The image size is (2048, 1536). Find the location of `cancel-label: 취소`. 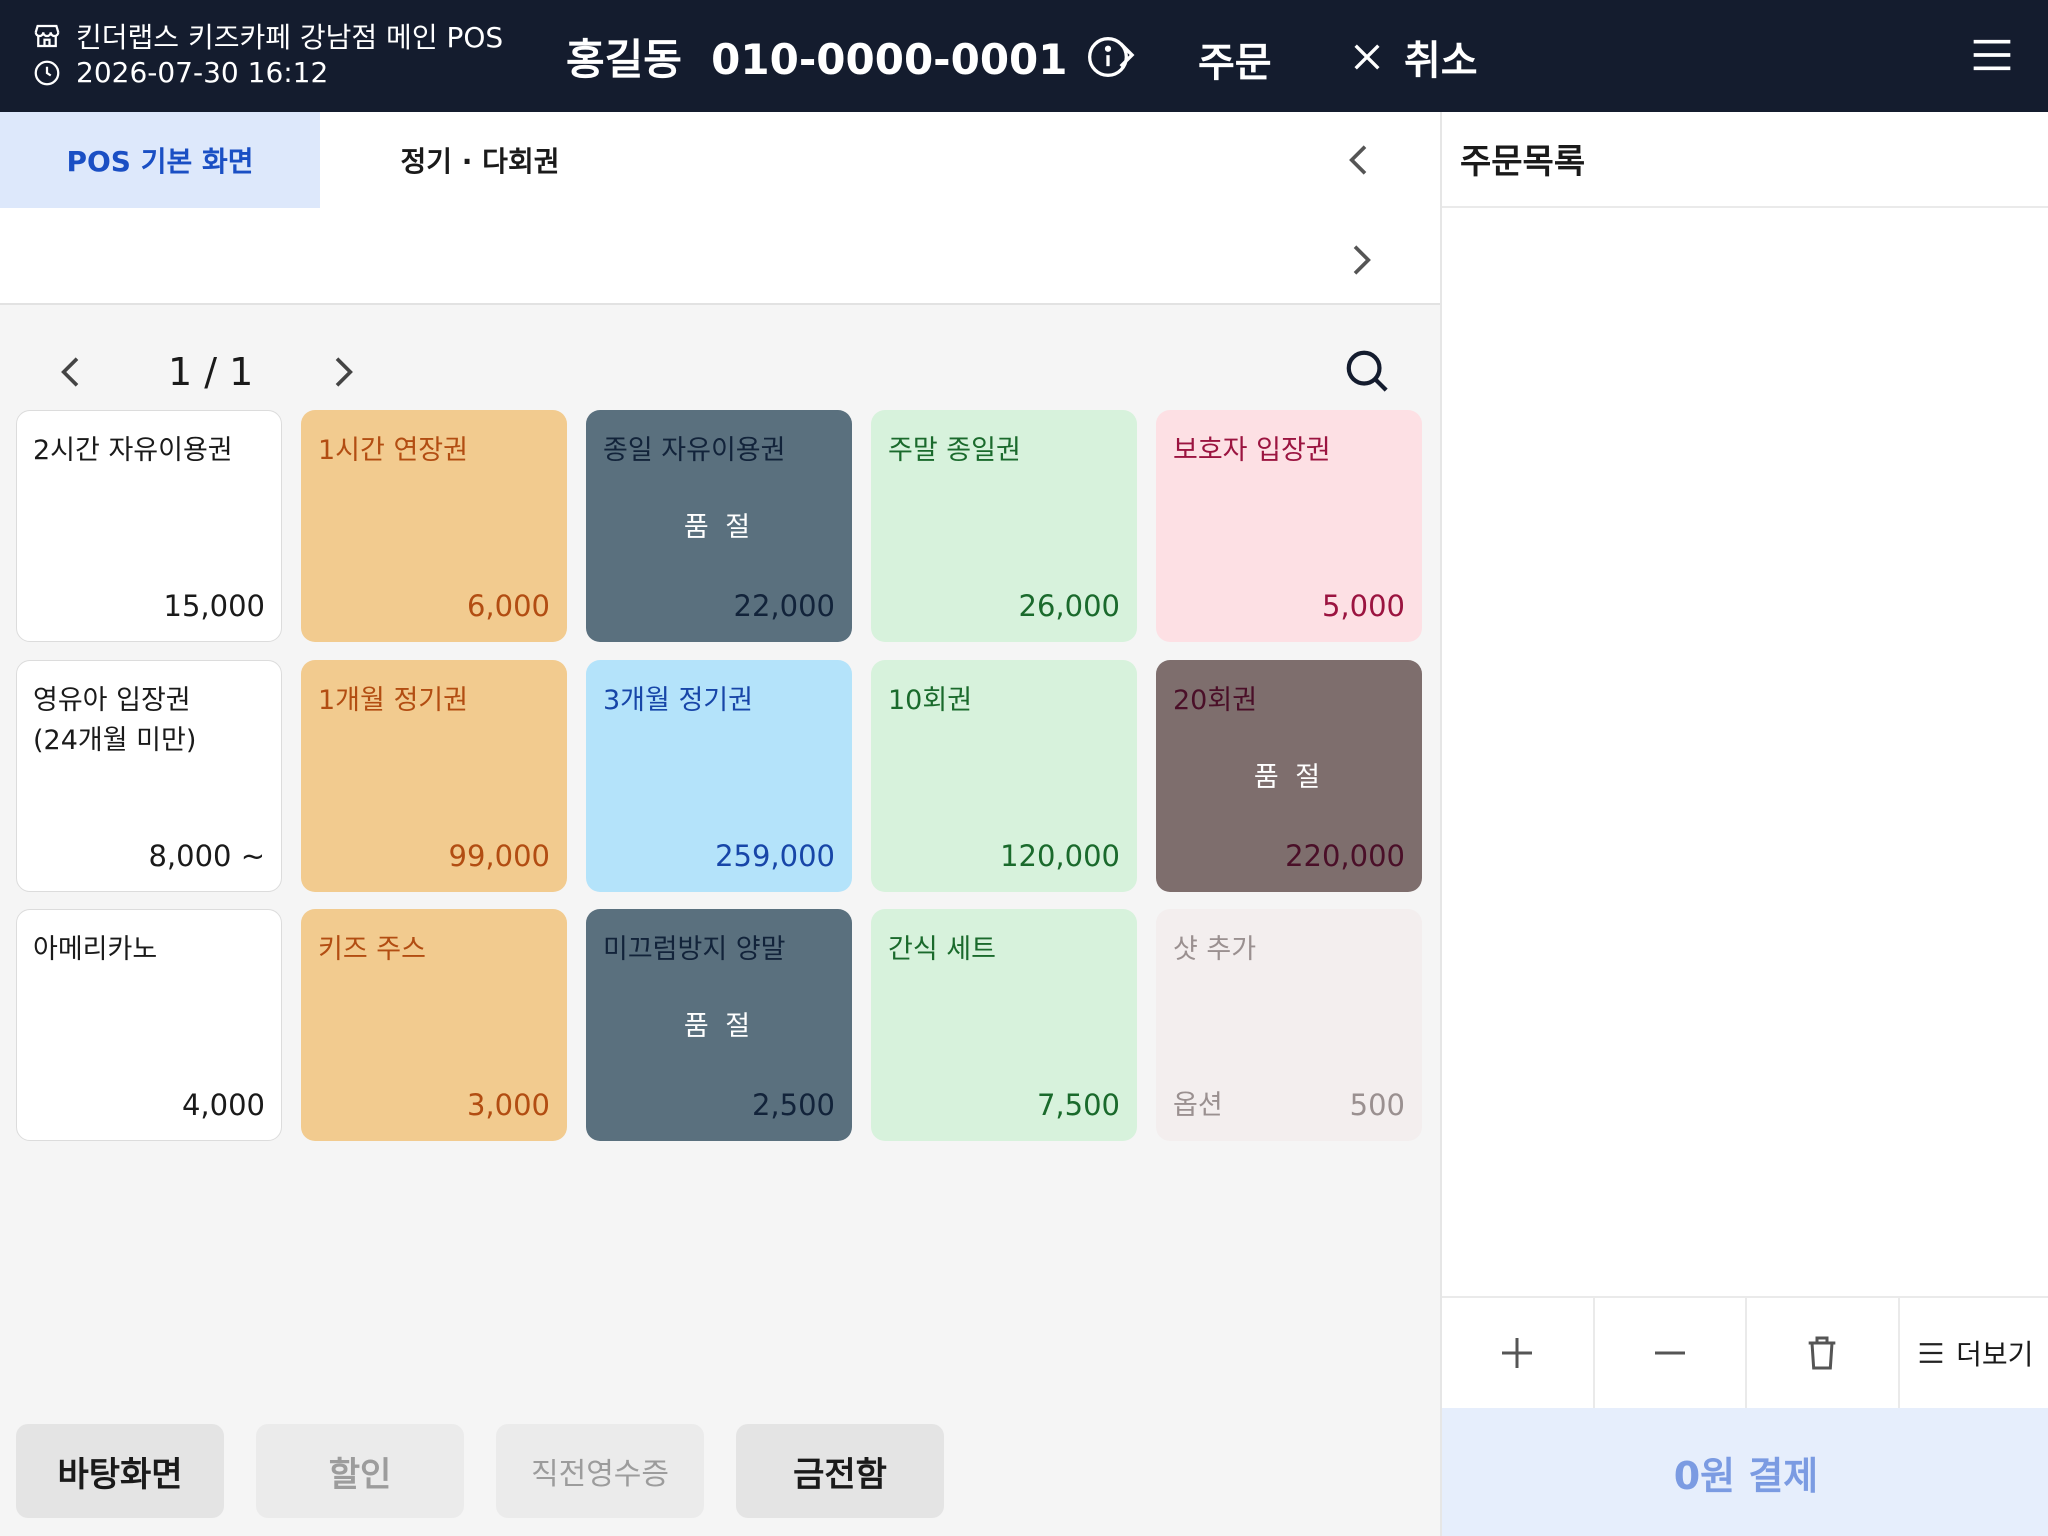

cancel-label: 취소 is located at coordinates (1441, 61).